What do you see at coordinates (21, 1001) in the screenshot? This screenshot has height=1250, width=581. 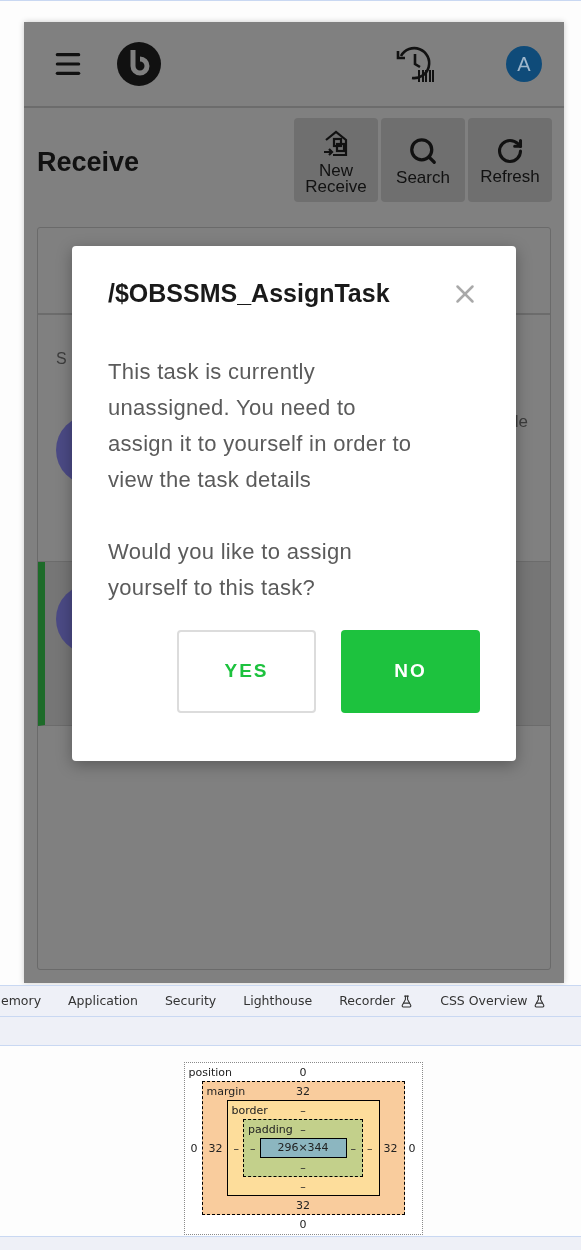 I see `devtools-tab: emory` at bounding box center [21, 1001].